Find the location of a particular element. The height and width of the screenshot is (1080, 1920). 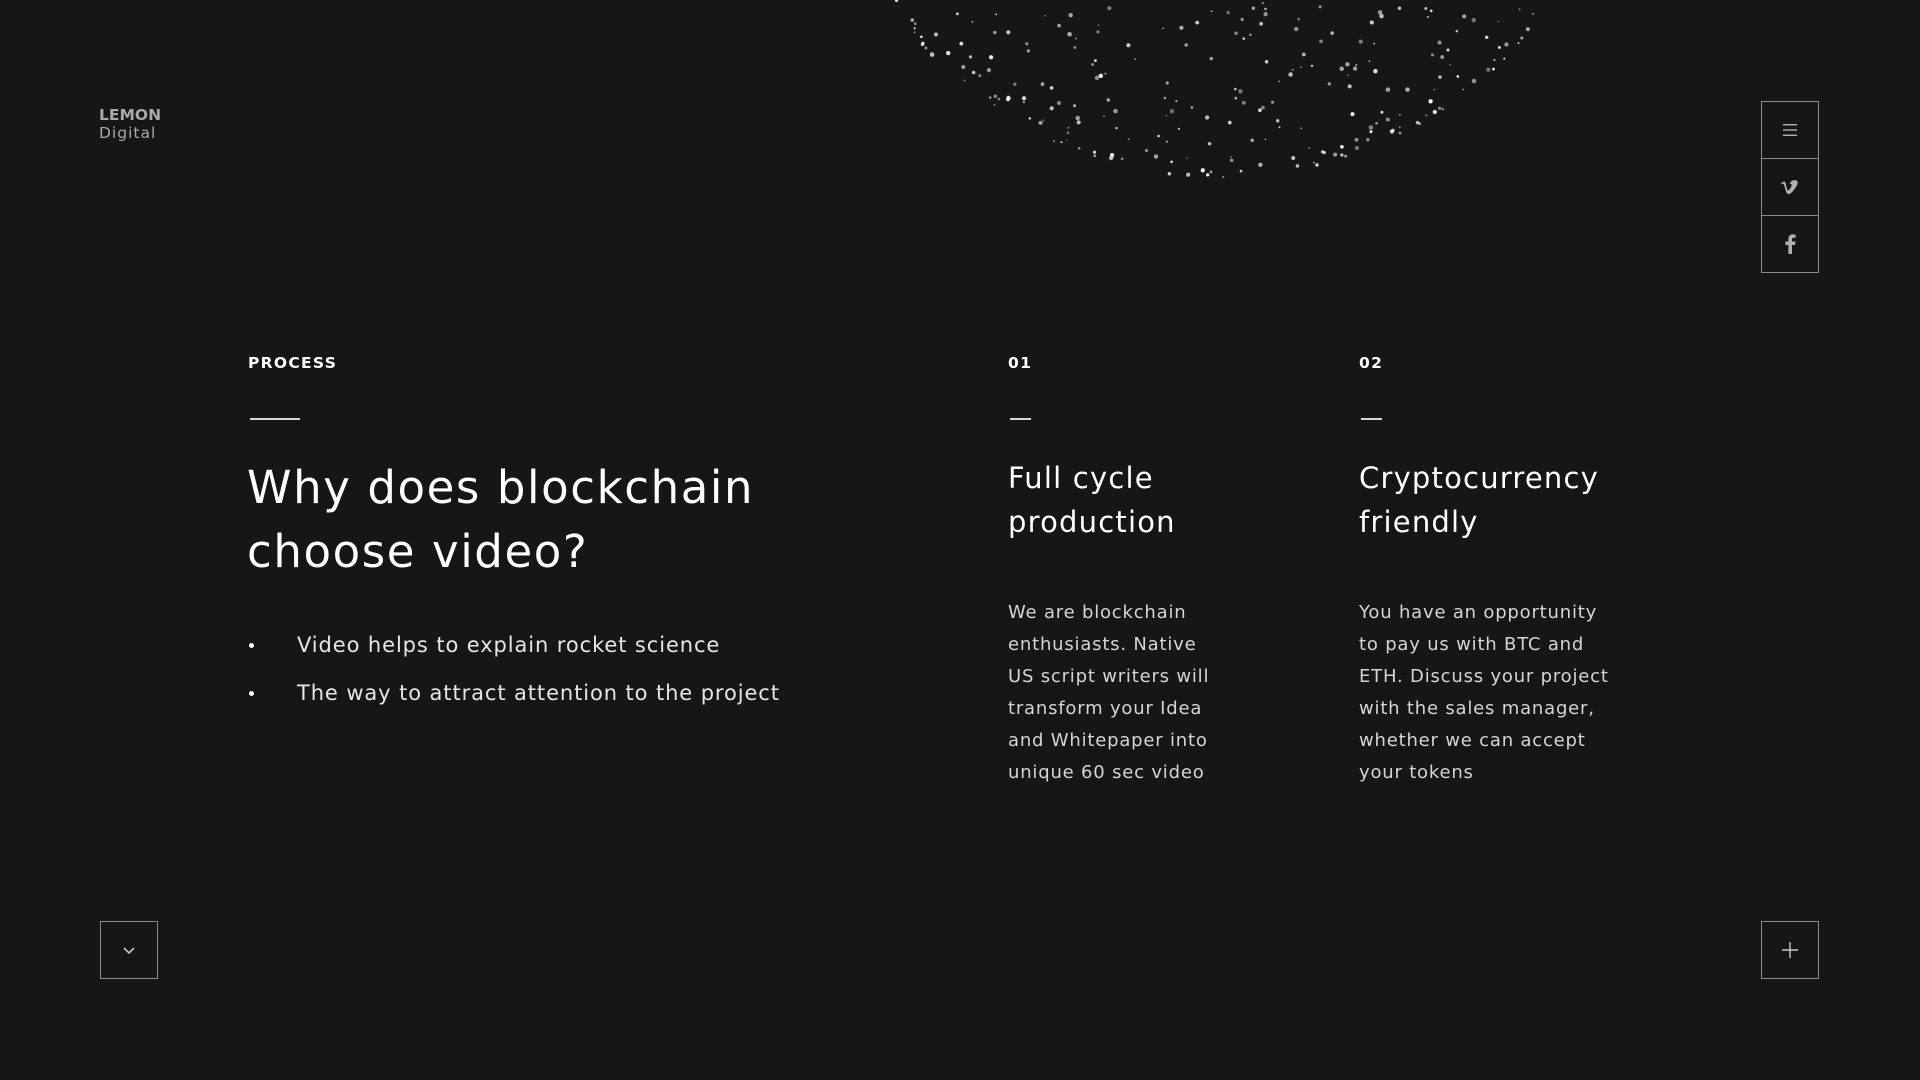

step-number: 02 is located at coordinates (1371, 363).